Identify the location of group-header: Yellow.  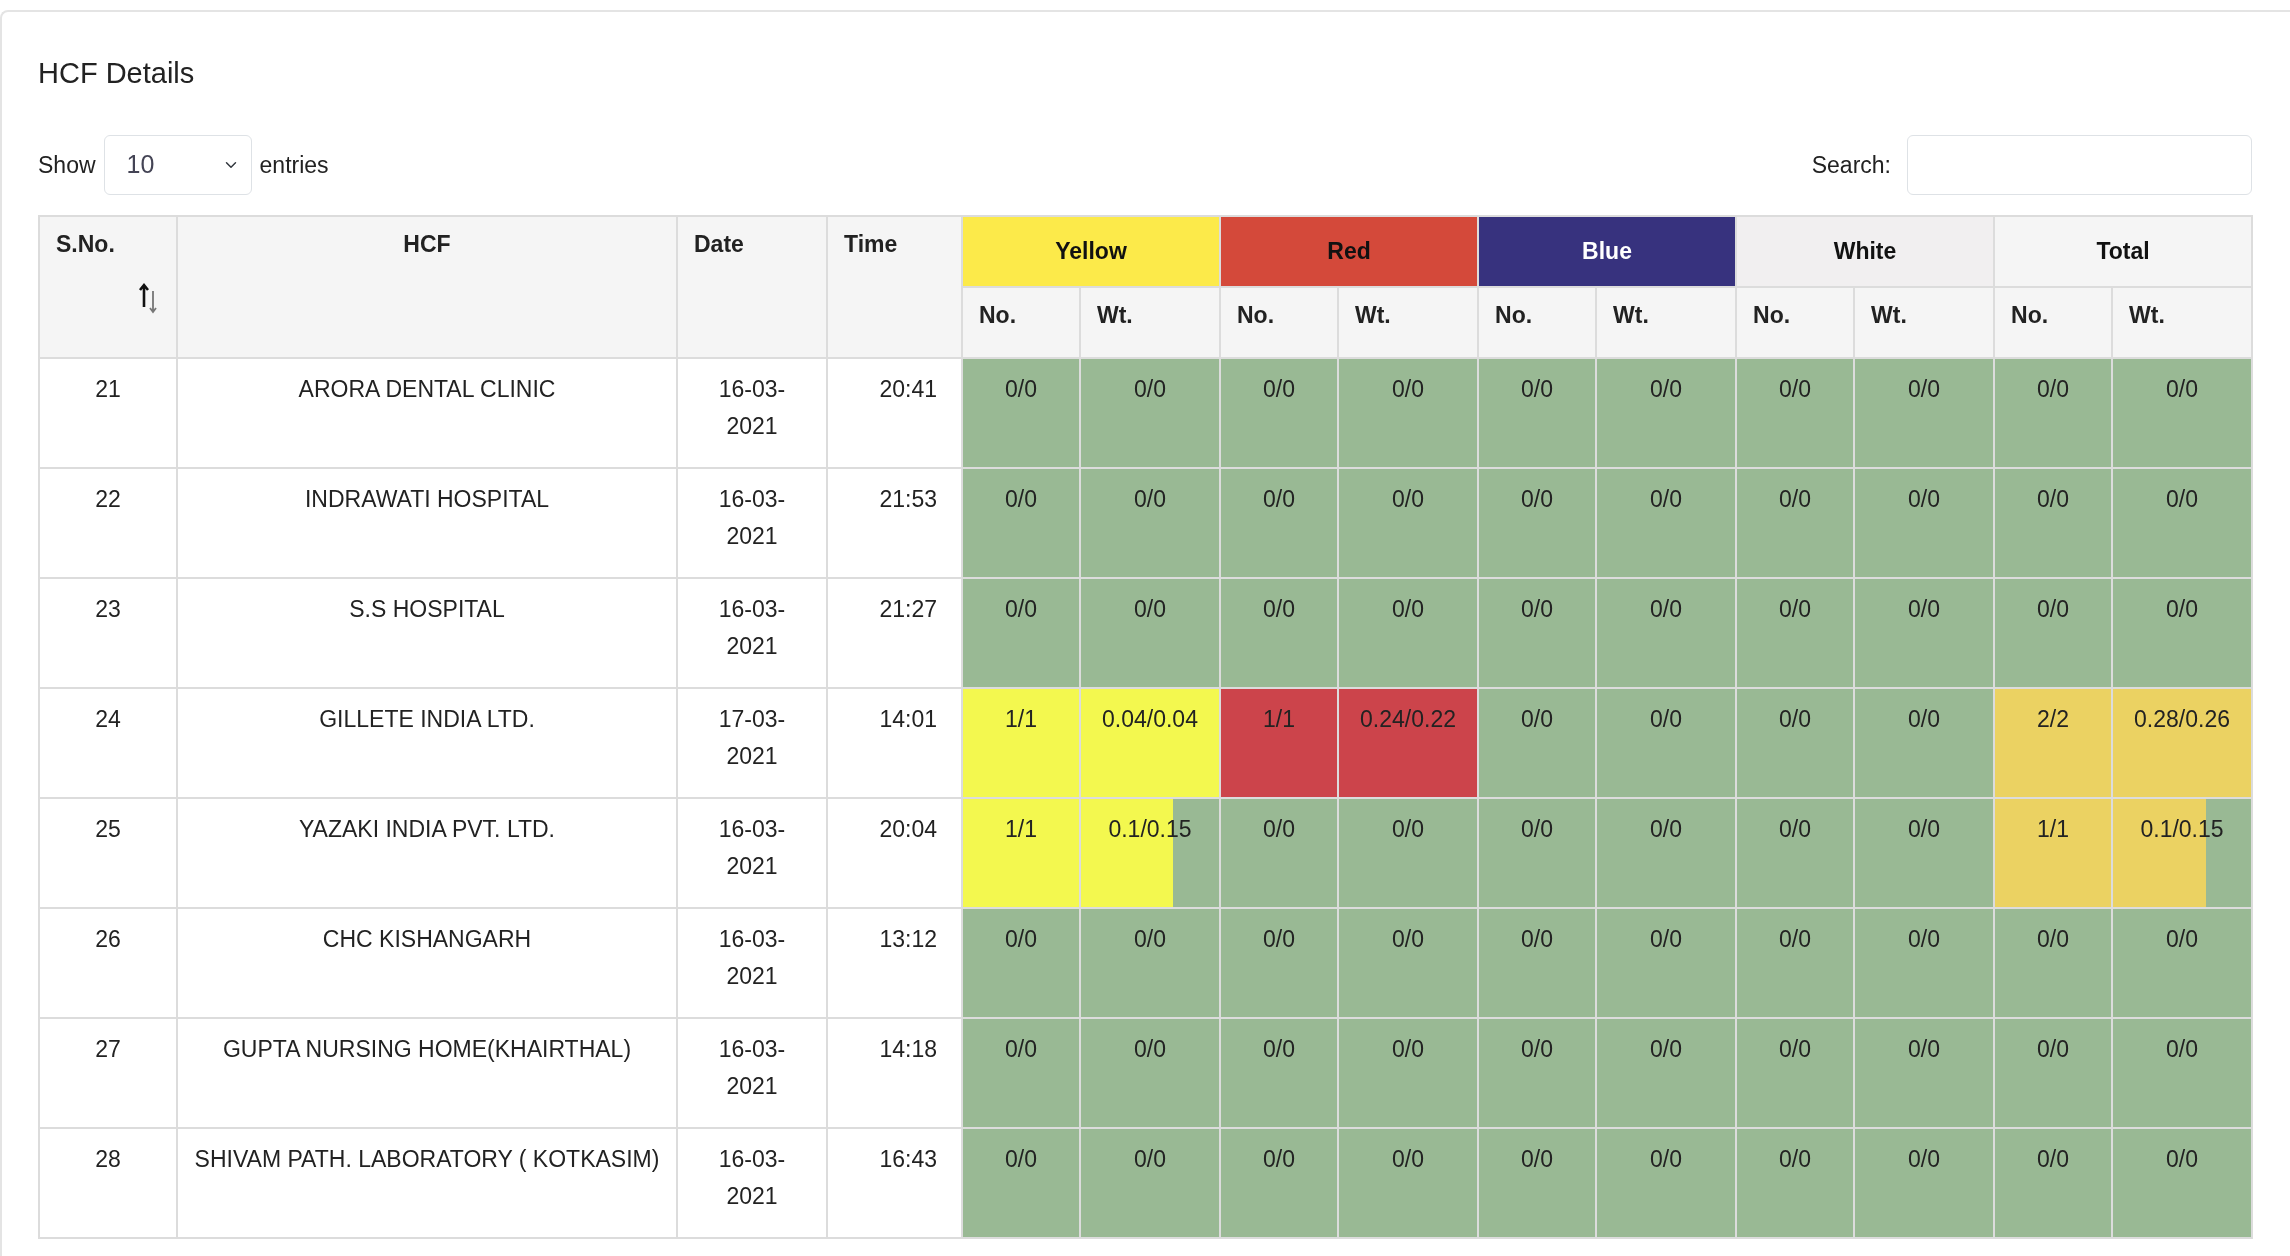
(1091, 251).